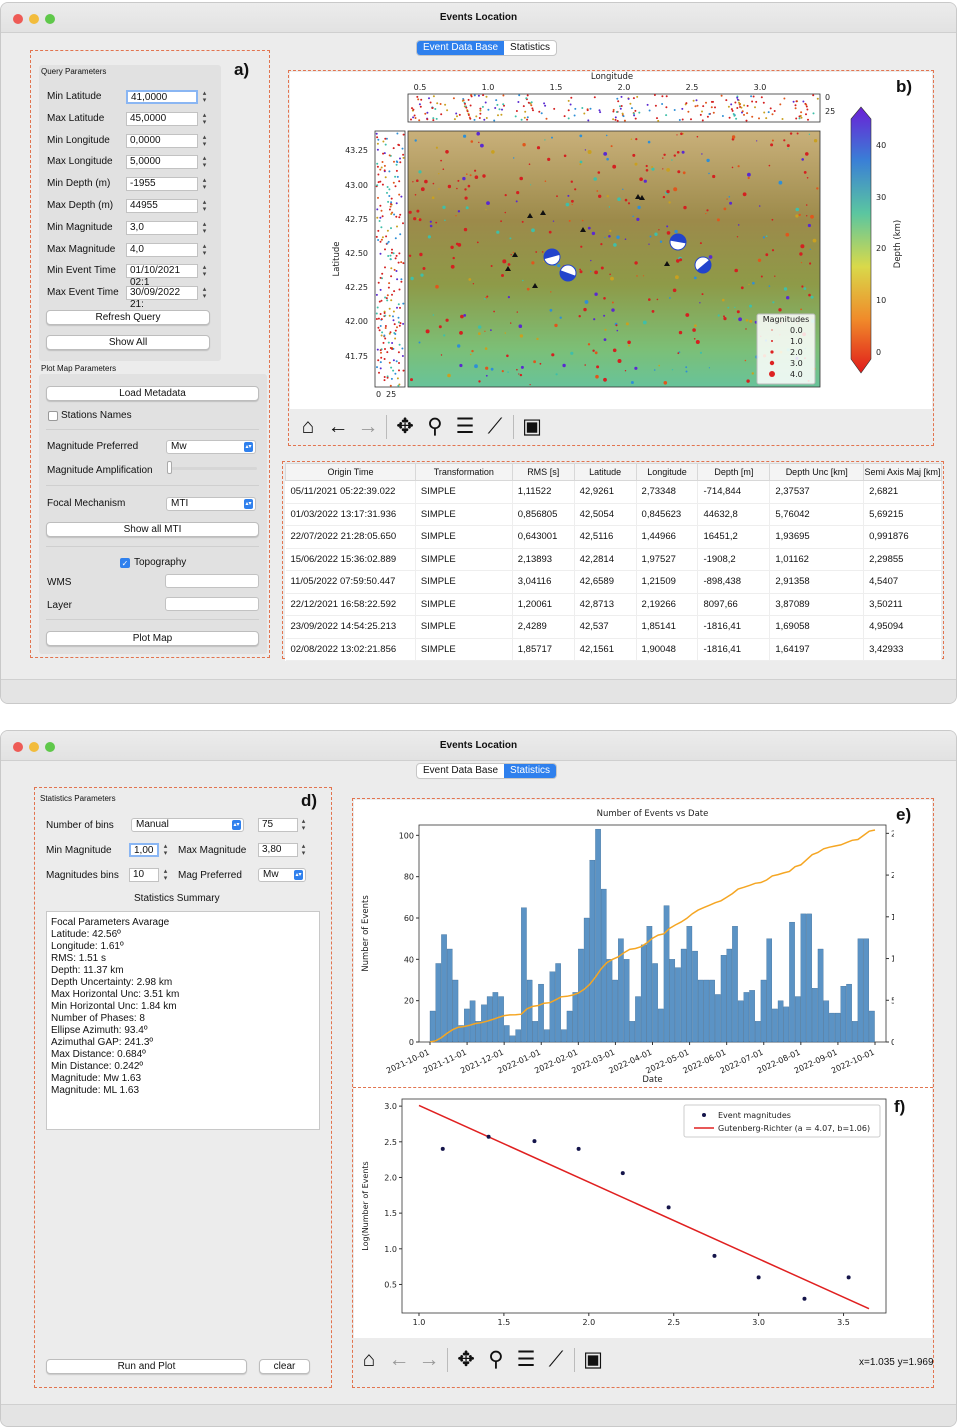  Describe the element at coordinates (162, 276) in the screenshot. I see `query-field-input: 01/10/2021 02:1` at that location.